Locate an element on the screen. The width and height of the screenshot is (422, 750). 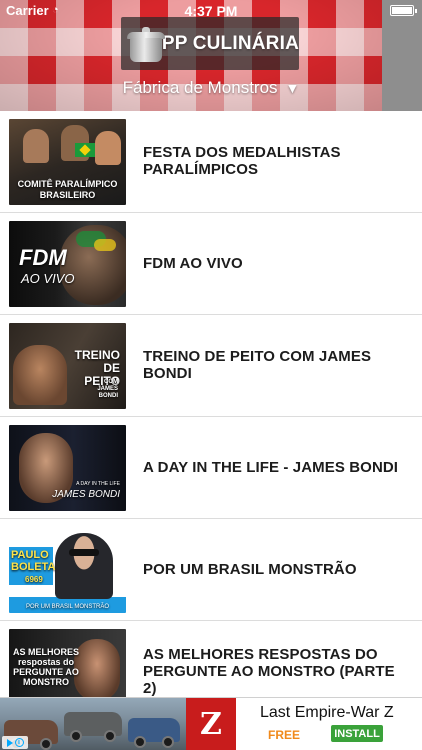
thumb-caption: A DAY IN THE LIFE is located at coordinates (98, 484).